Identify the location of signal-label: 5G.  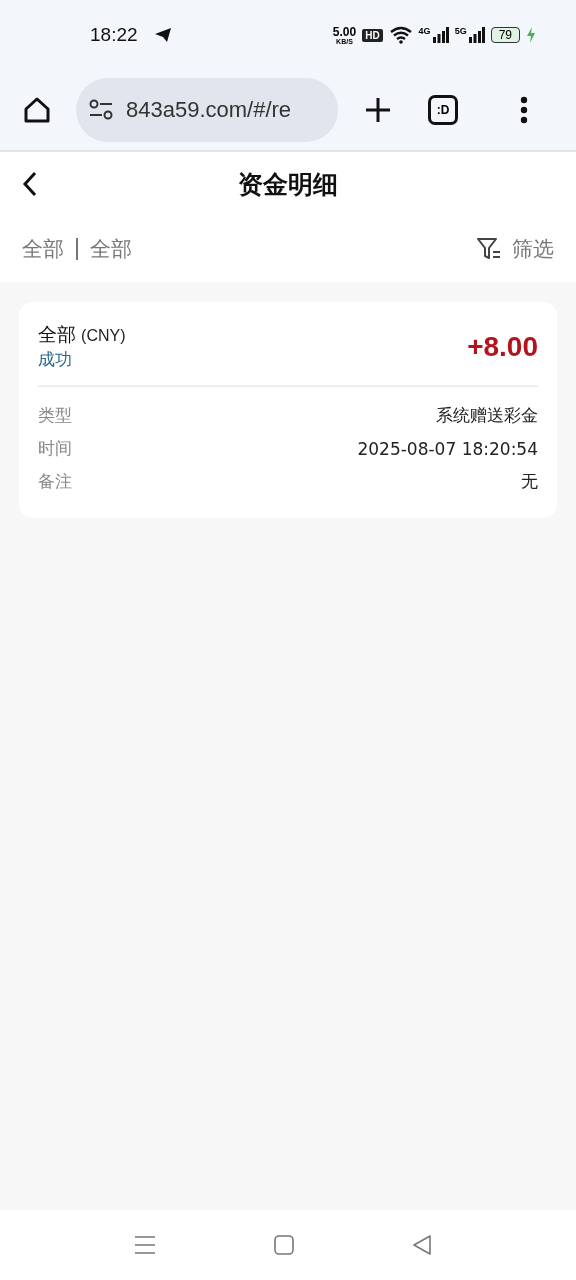
(460, 31).